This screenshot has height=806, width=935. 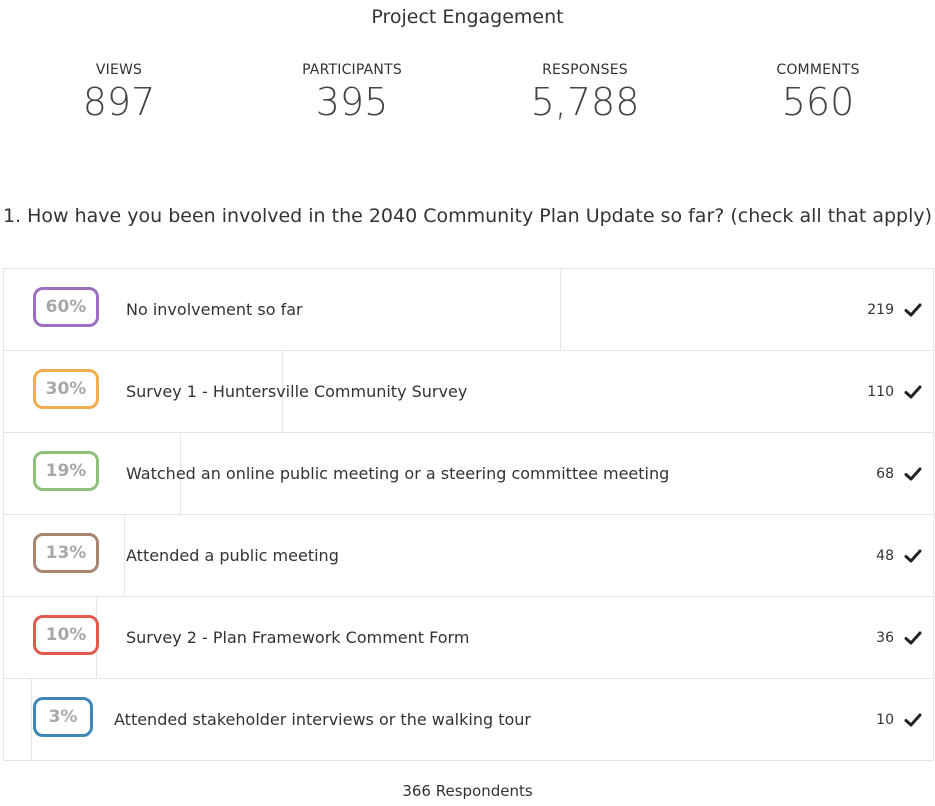 I want to click on percent-bar, so click(x=18, y=719).